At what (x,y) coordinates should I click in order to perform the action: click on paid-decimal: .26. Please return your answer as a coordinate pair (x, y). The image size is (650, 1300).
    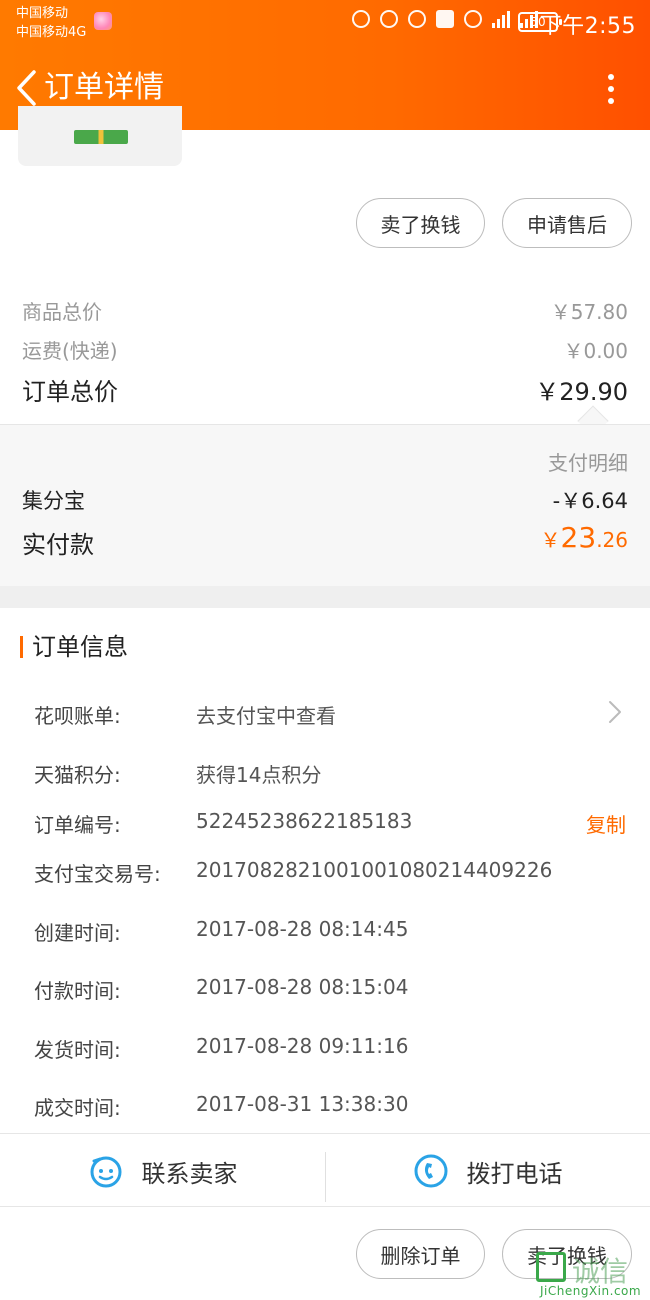
    Looking at the image, I should click on (612, 540).